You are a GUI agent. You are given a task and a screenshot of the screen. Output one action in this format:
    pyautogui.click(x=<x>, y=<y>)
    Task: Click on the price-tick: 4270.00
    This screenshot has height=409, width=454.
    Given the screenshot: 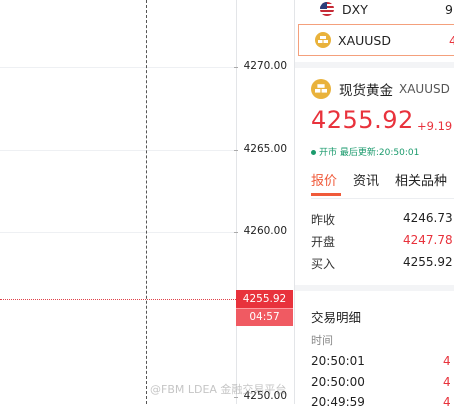 What is the action you would take?
    pyautogui.click(x=260, y=66)
    